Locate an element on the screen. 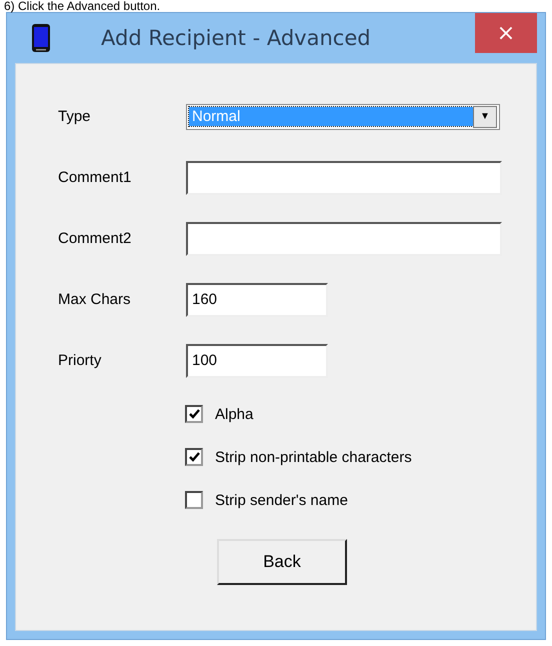 This screenshot has height=646, width=552. checkbox-label: Strip sender's name is located at coordinates (281, 500).